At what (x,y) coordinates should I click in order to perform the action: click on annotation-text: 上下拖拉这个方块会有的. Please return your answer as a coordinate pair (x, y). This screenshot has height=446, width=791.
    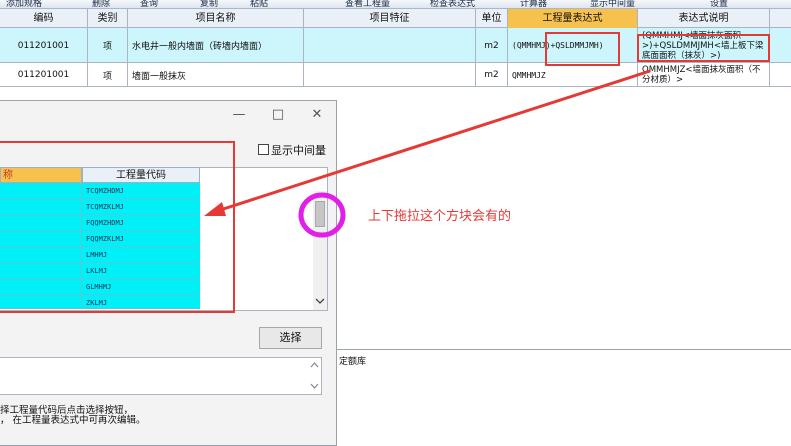
    Looking at the image, I should click on (440, 216).